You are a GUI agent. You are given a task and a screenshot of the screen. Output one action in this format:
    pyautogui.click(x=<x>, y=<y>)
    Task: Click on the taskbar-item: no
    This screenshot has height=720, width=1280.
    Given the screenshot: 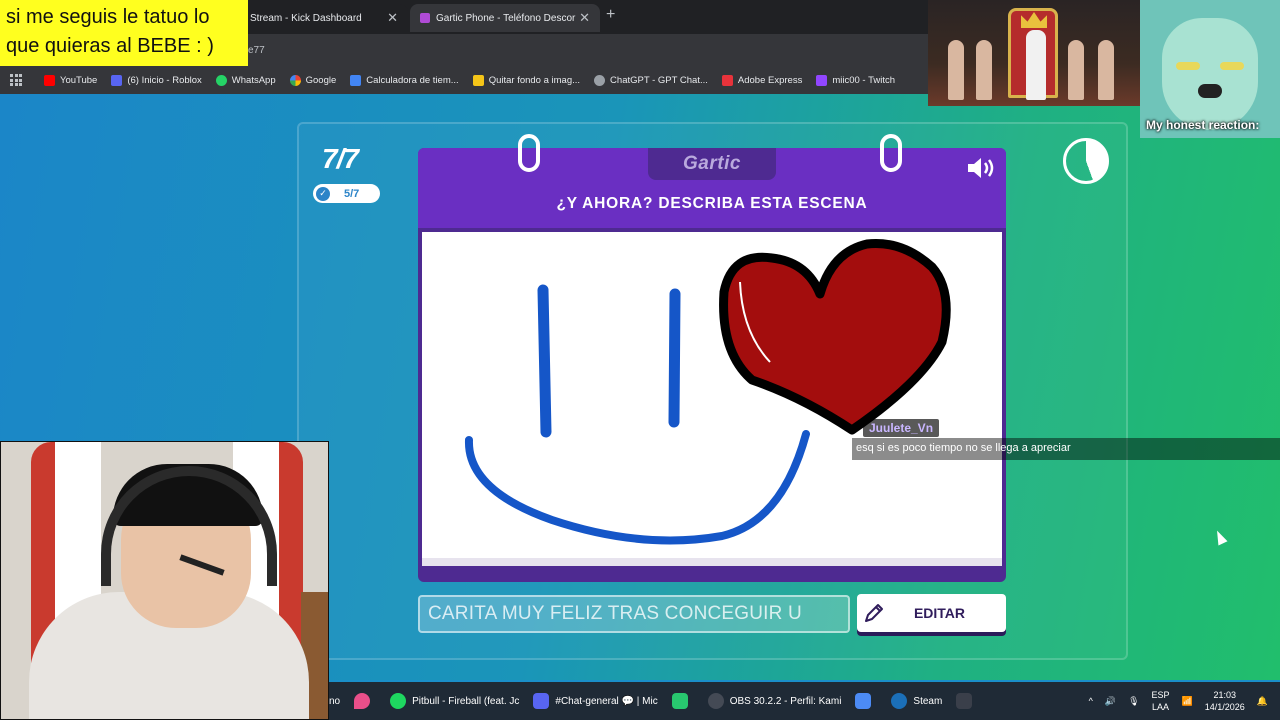 What is the action you would take?
    pyautogui.click(x=334, y=701)
    